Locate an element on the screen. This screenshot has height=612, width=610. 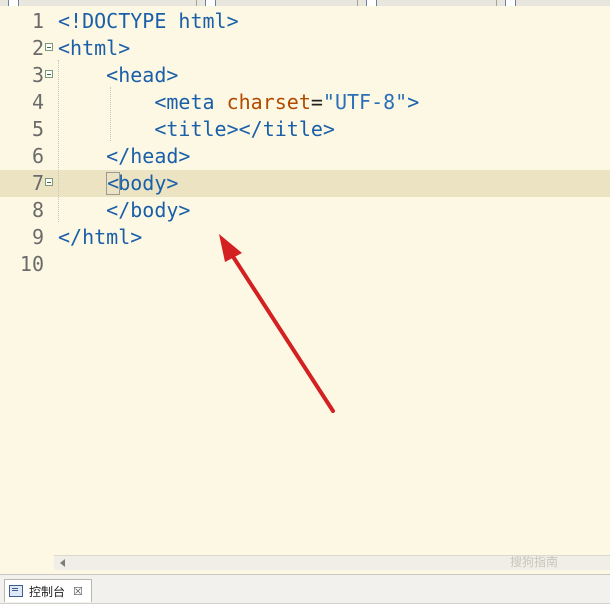
line-number: 8 is located at coordinates (37, 210).